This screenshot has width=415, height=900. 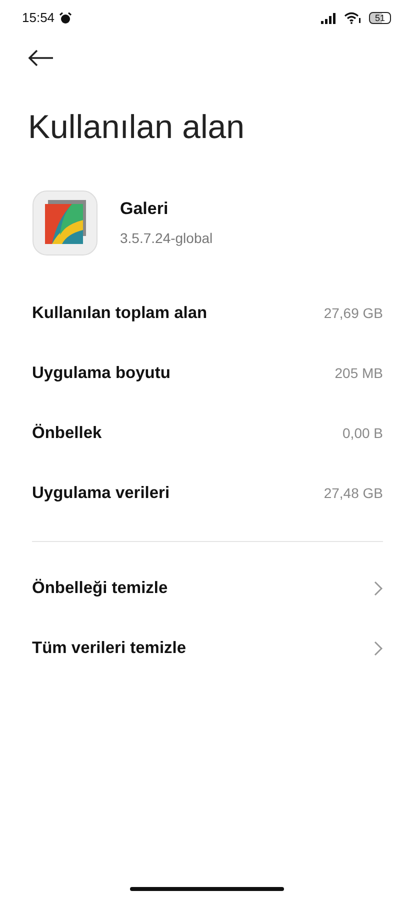 I want to click on storage-value: 0,00 B, so click(x=362, y=433).